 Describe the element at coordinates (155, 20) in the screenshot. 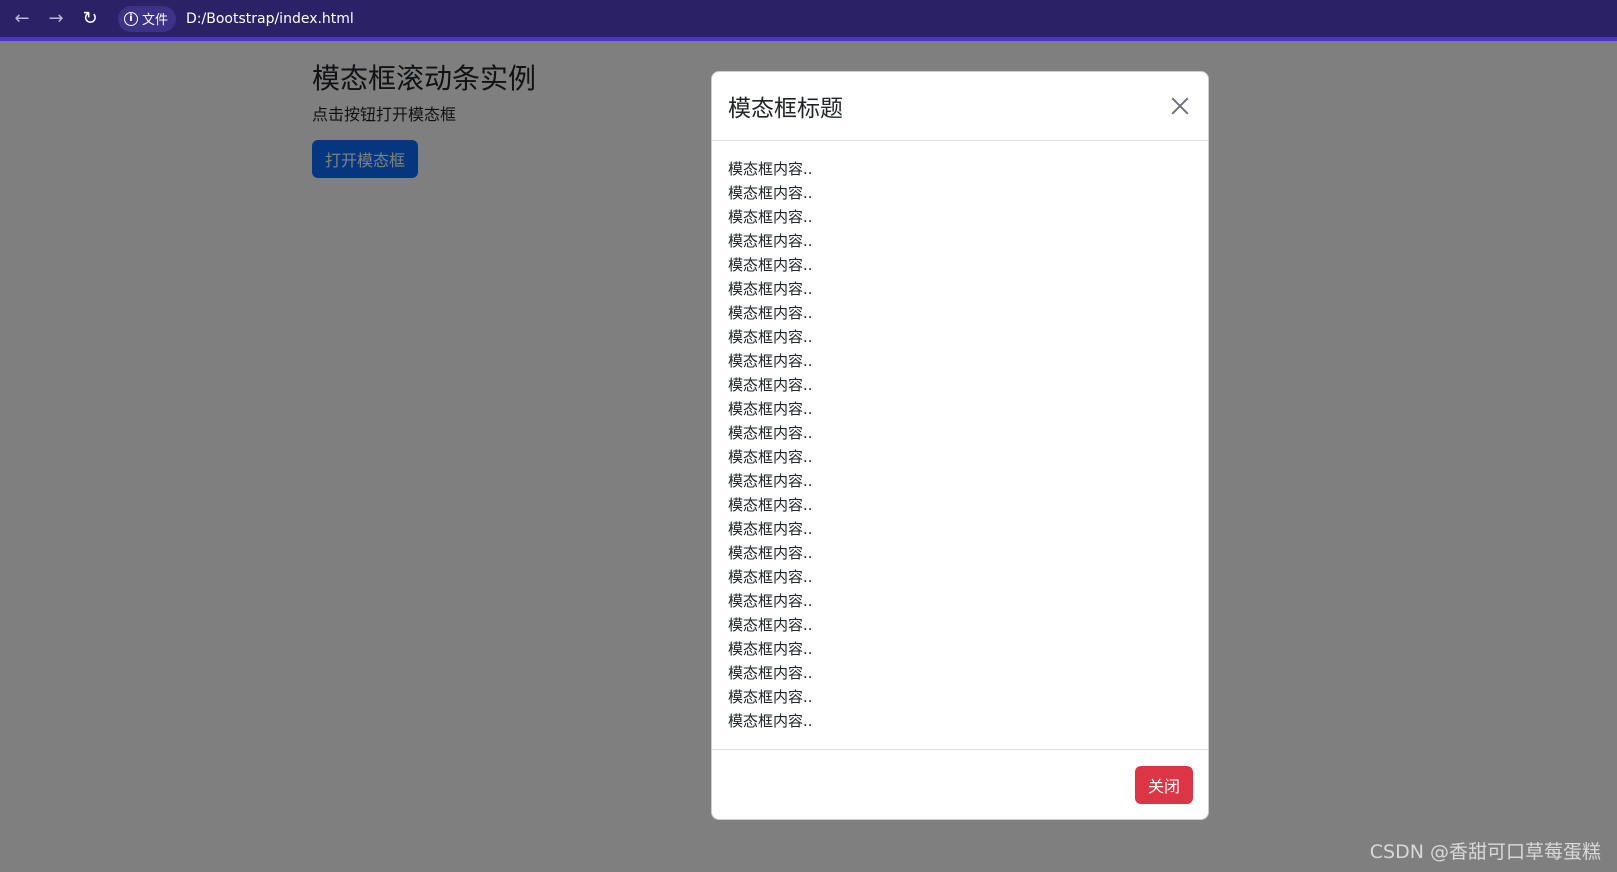

I see `site-info-label: 文件` at that location.